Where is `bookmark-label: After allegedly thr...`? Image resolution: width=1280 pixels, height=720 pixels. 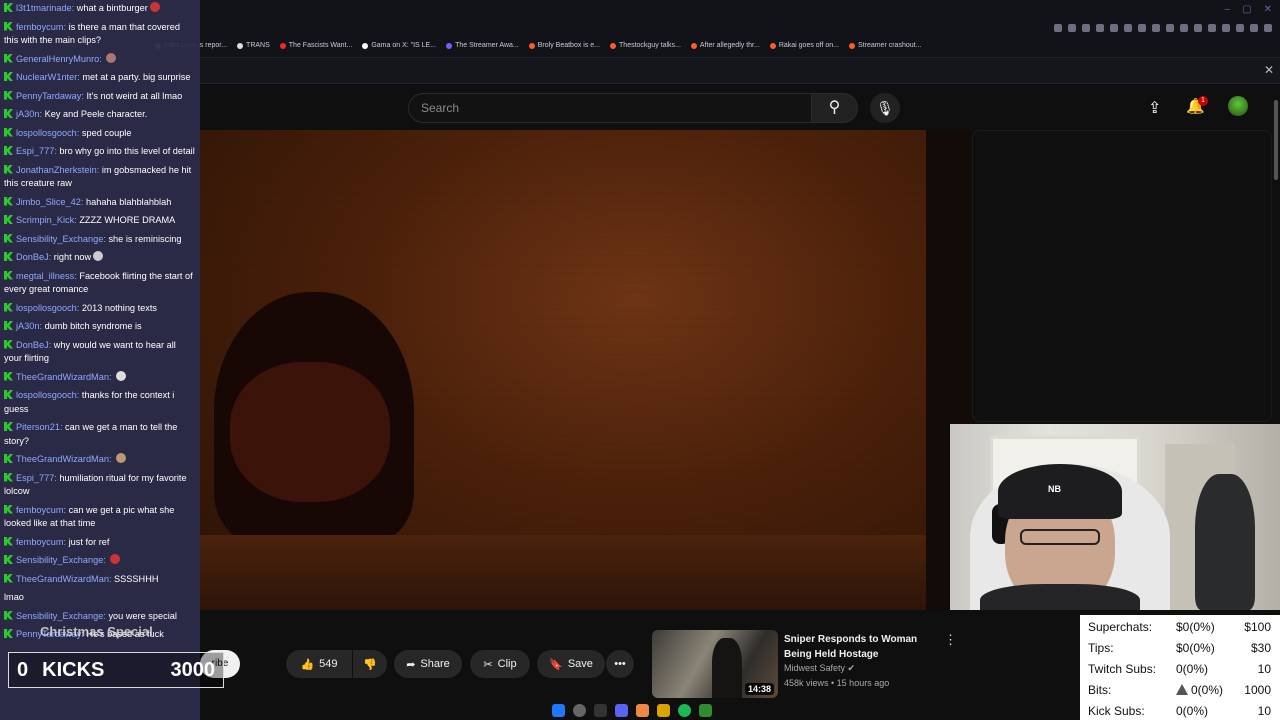 bookmark-label: After allegedly thr... is located at coordinates (729, 45).